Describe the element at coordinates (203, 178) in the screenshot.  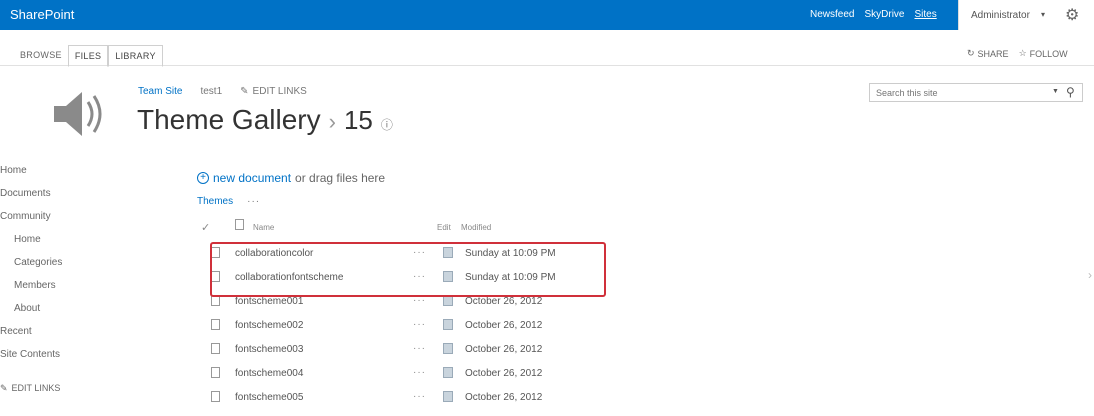
I see `plus-circle-icon: +` at that location.